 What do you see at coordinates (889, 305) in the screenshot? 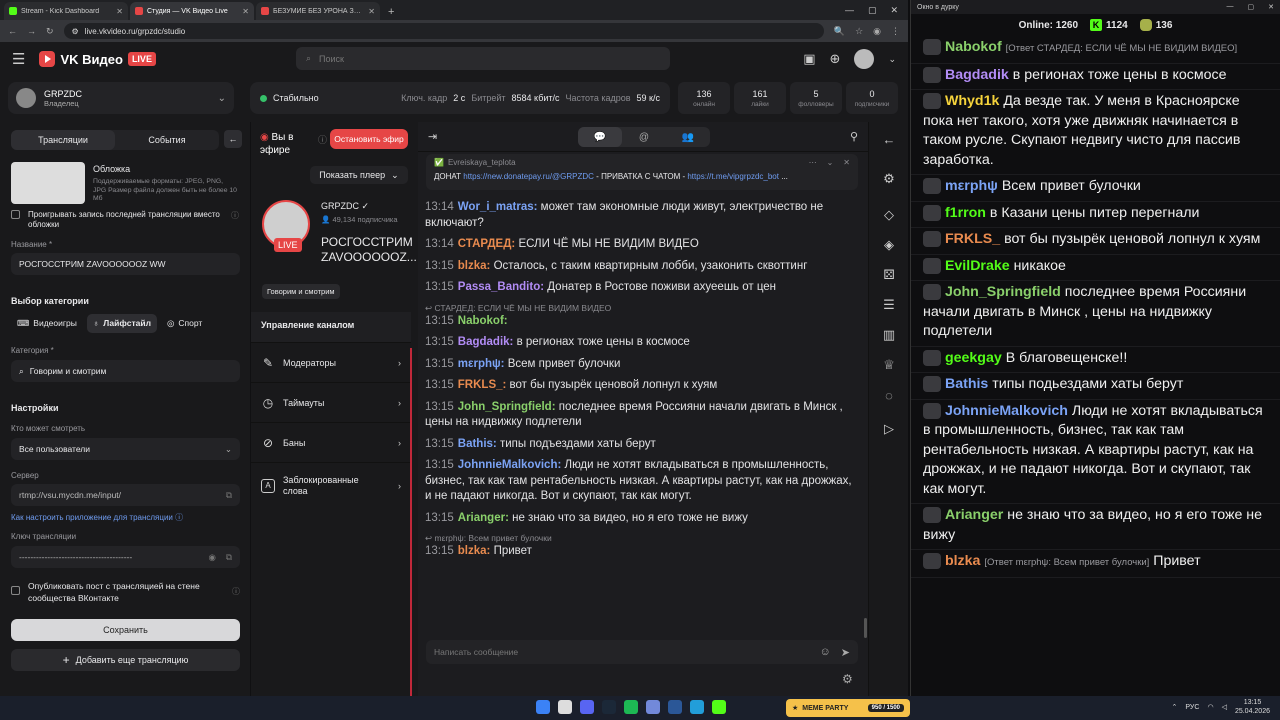
I see `list-icon: ☰` at bounding box center [889, 305].